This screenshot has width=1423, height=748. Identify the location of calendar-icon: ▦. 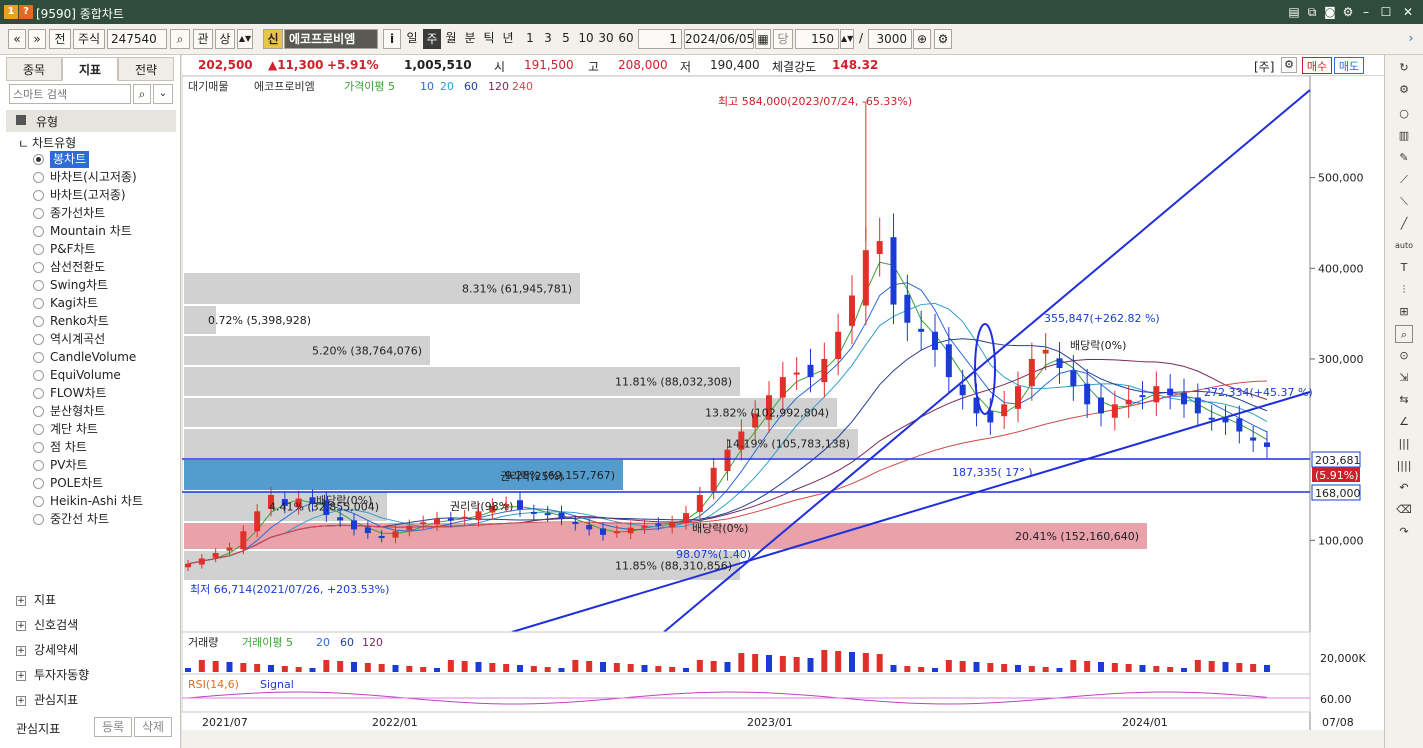
(763, 39).